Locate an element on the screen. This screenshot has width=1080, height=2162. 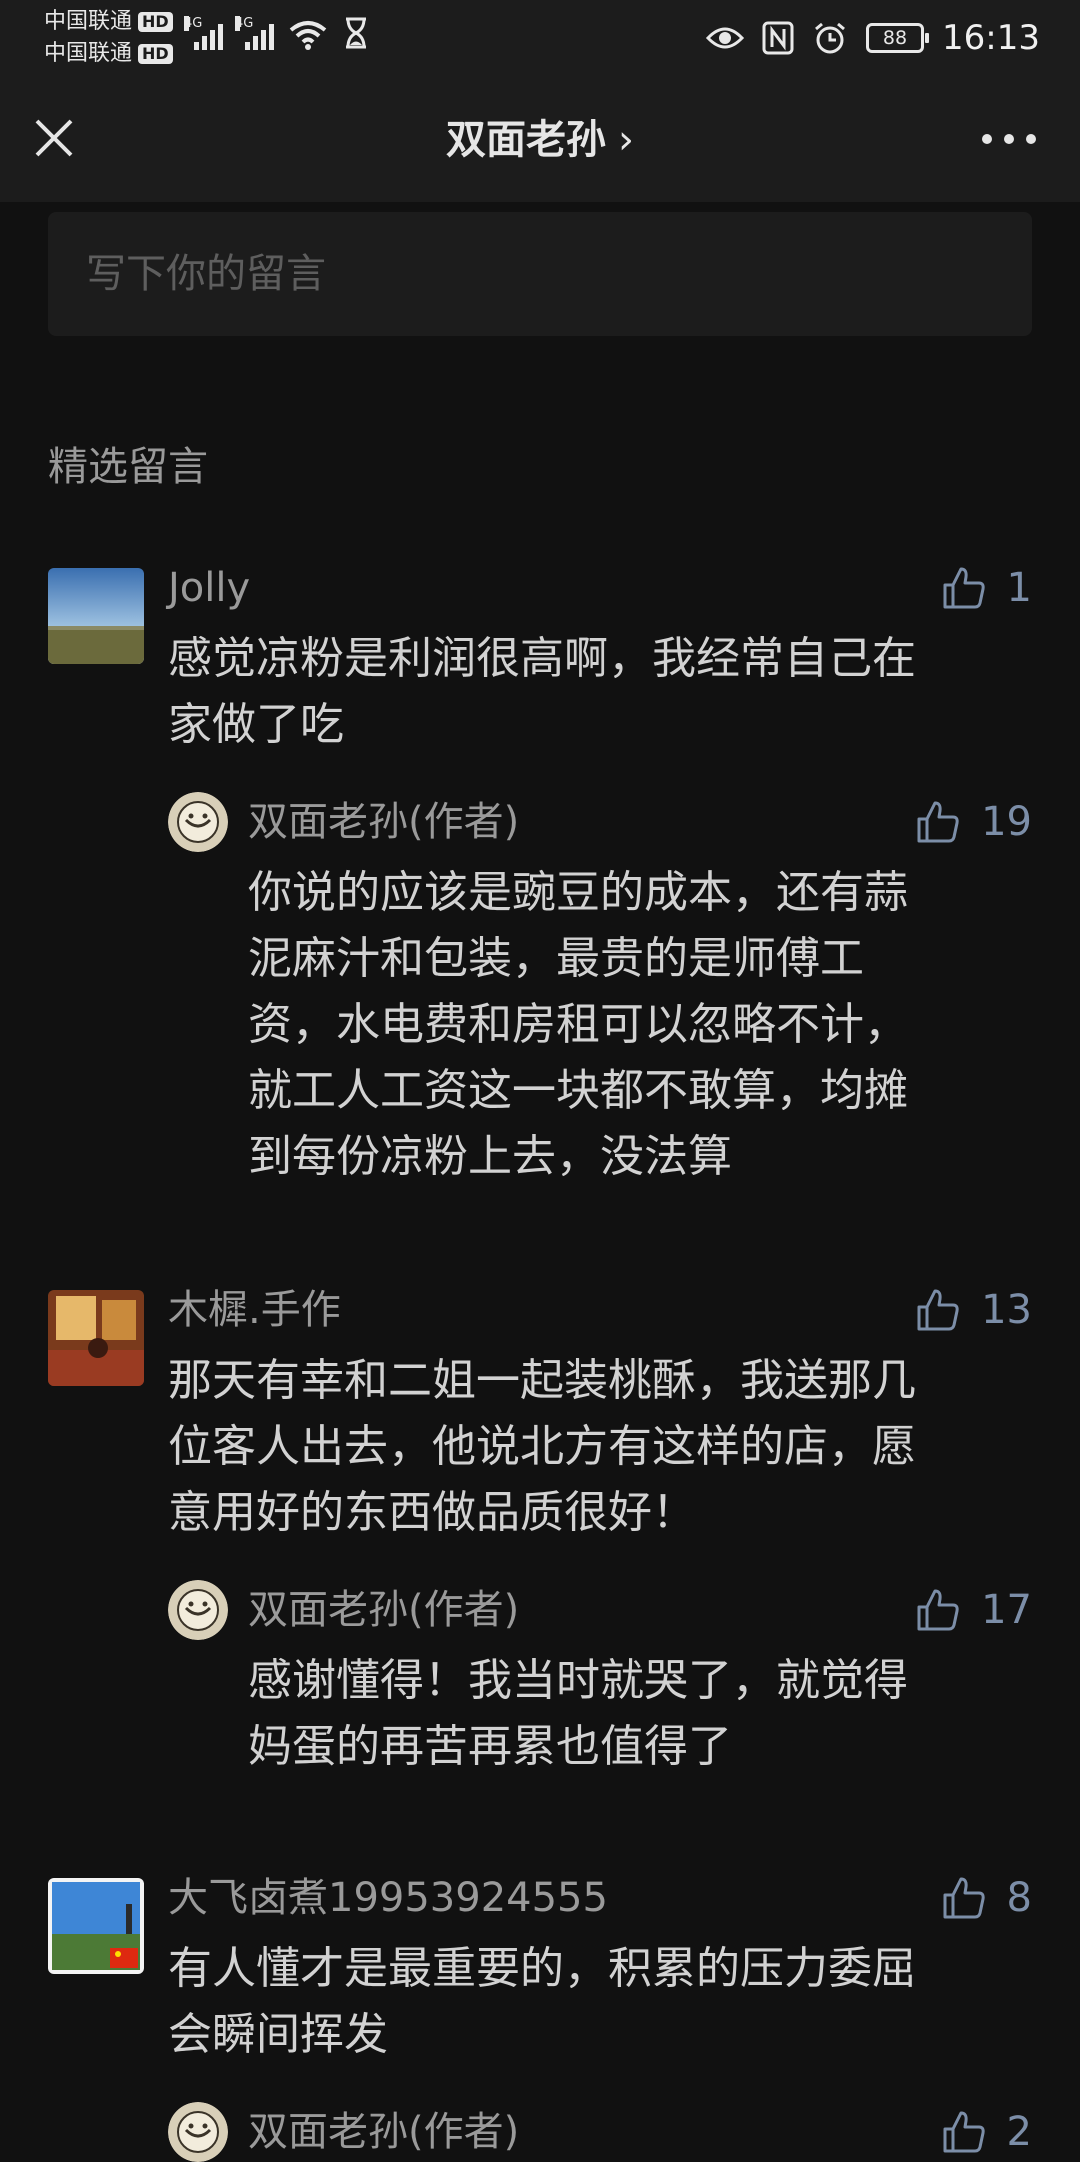
signal-2-icon: 4G is located at coordinates (254, 33).